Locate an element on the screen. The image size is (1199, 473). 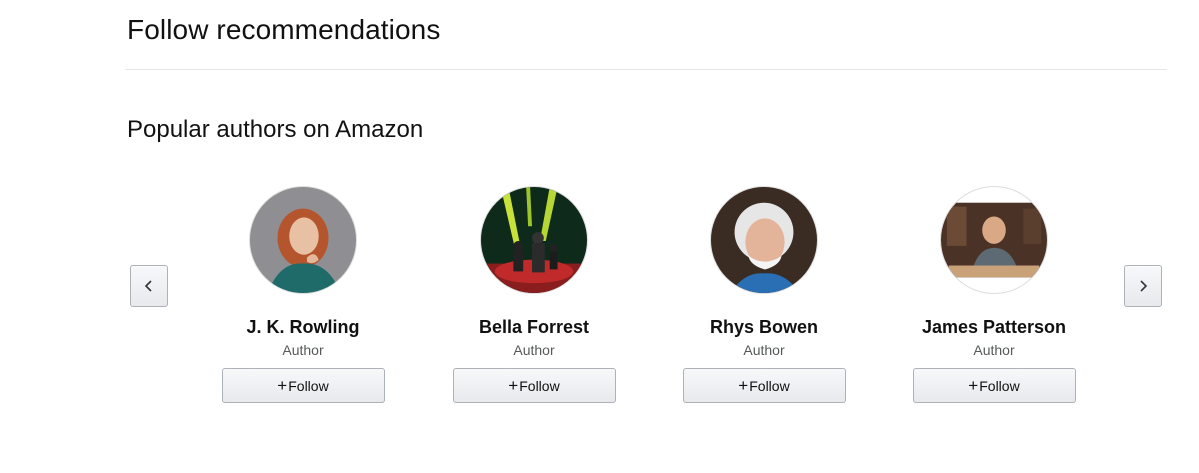
author-card: Rhys Bowen Author + Follow is located at coordinates (764, 294).